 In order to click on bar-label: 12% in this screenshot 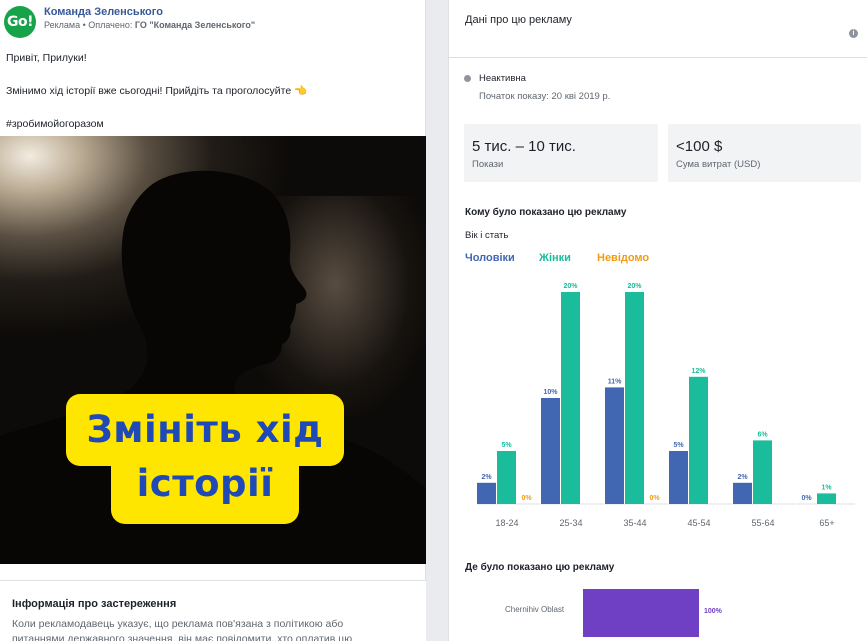, I will do `click(698, 371)`.